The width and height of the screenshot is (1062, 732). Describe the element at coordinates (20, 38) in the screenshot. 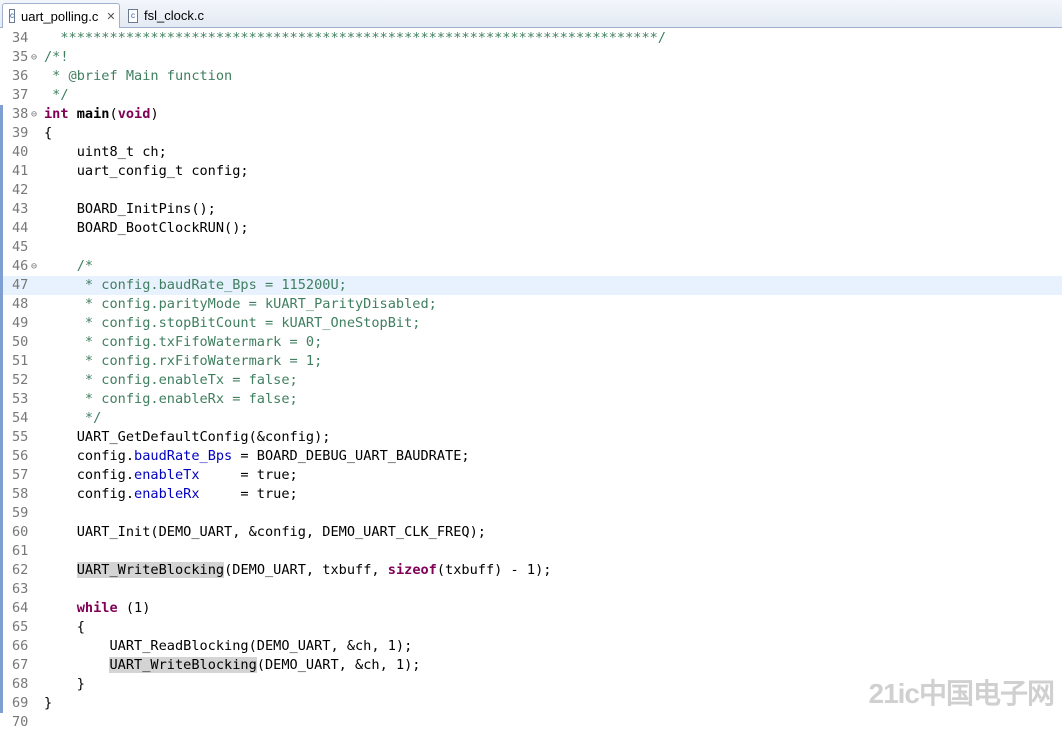

I see `line-number: 34` at that location.